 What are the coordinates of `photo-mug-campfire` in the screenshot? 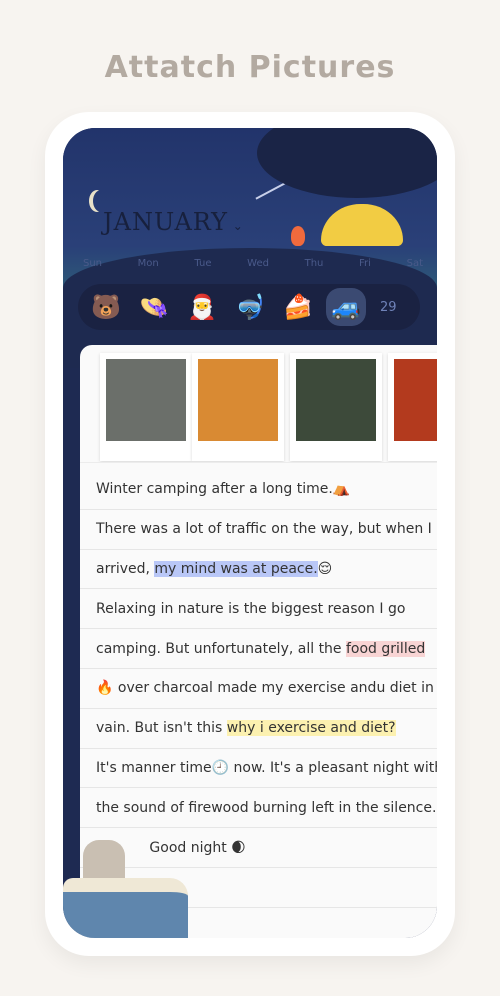 It's located at (146, 407).